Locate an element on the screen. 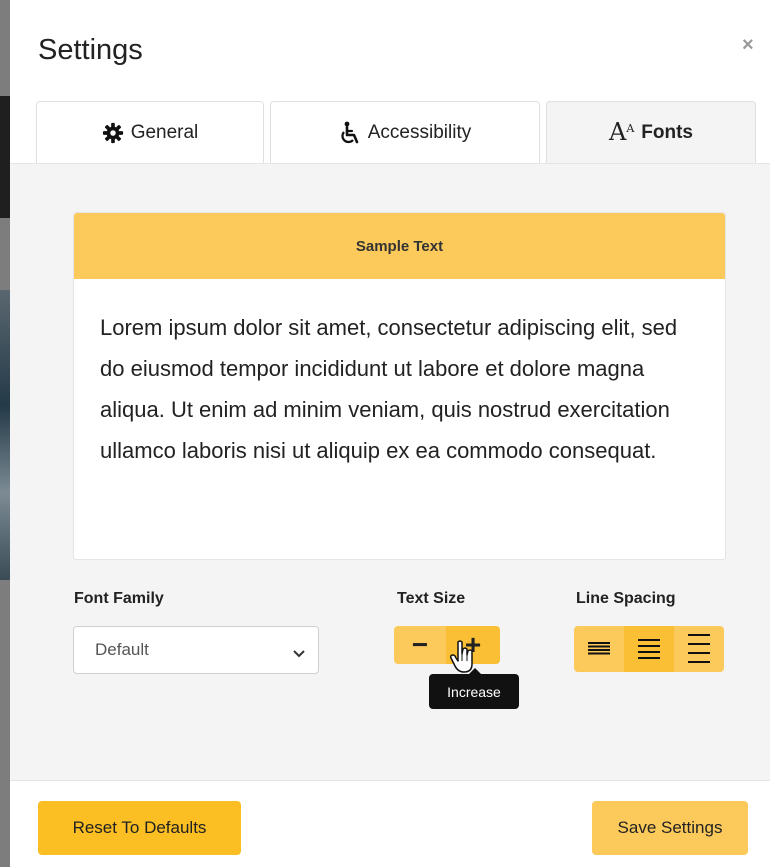 The width and height of the screenshot is (770, 867). save-settings-button: Save Settings is located at coordinates (670, 828).